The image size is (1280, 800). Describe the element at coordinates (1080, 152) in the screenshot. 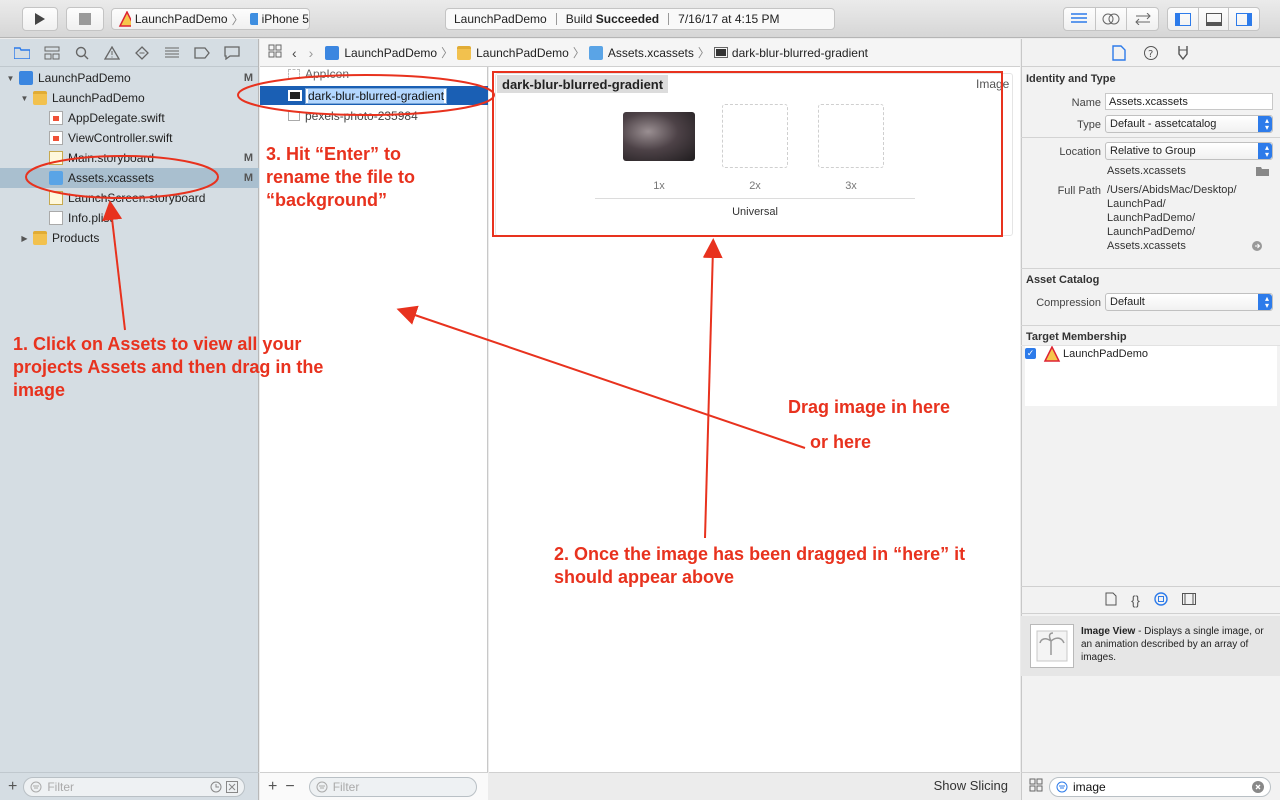

I see `field-label: Location` at that location.